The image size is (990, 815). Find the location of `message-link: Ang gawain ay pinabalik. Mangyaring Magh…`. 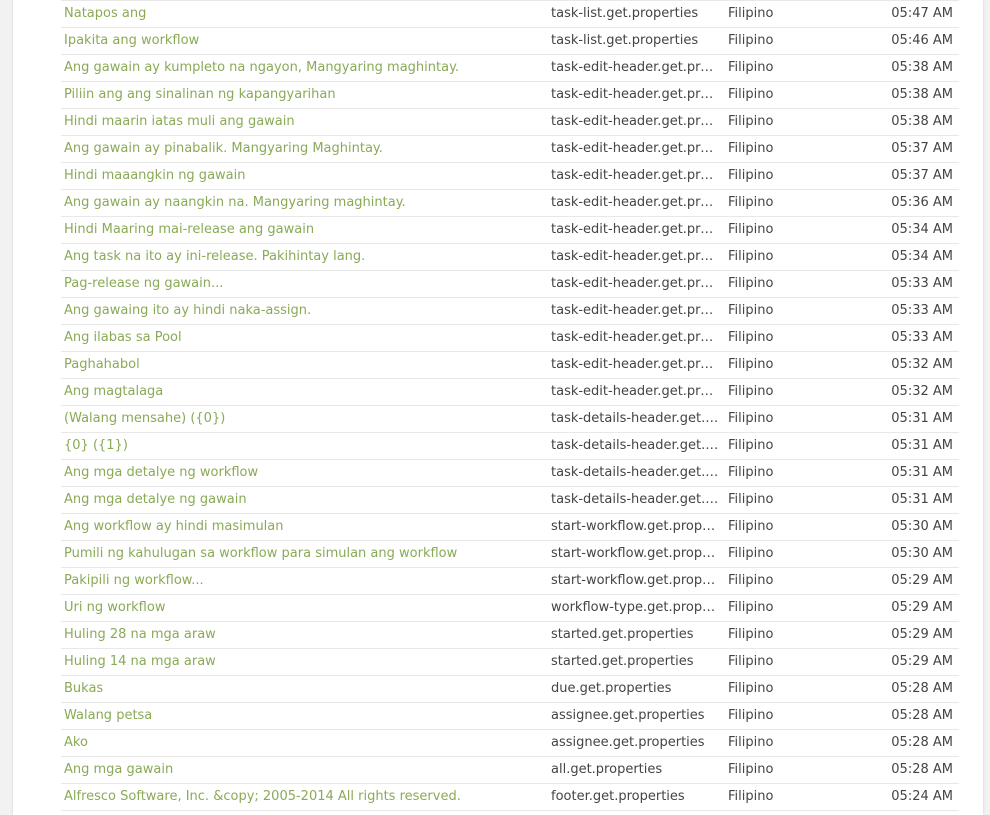

message-link: Ang gawain ay pinabalik. Mangyaring Magh… is located at coordinates (304, 149).